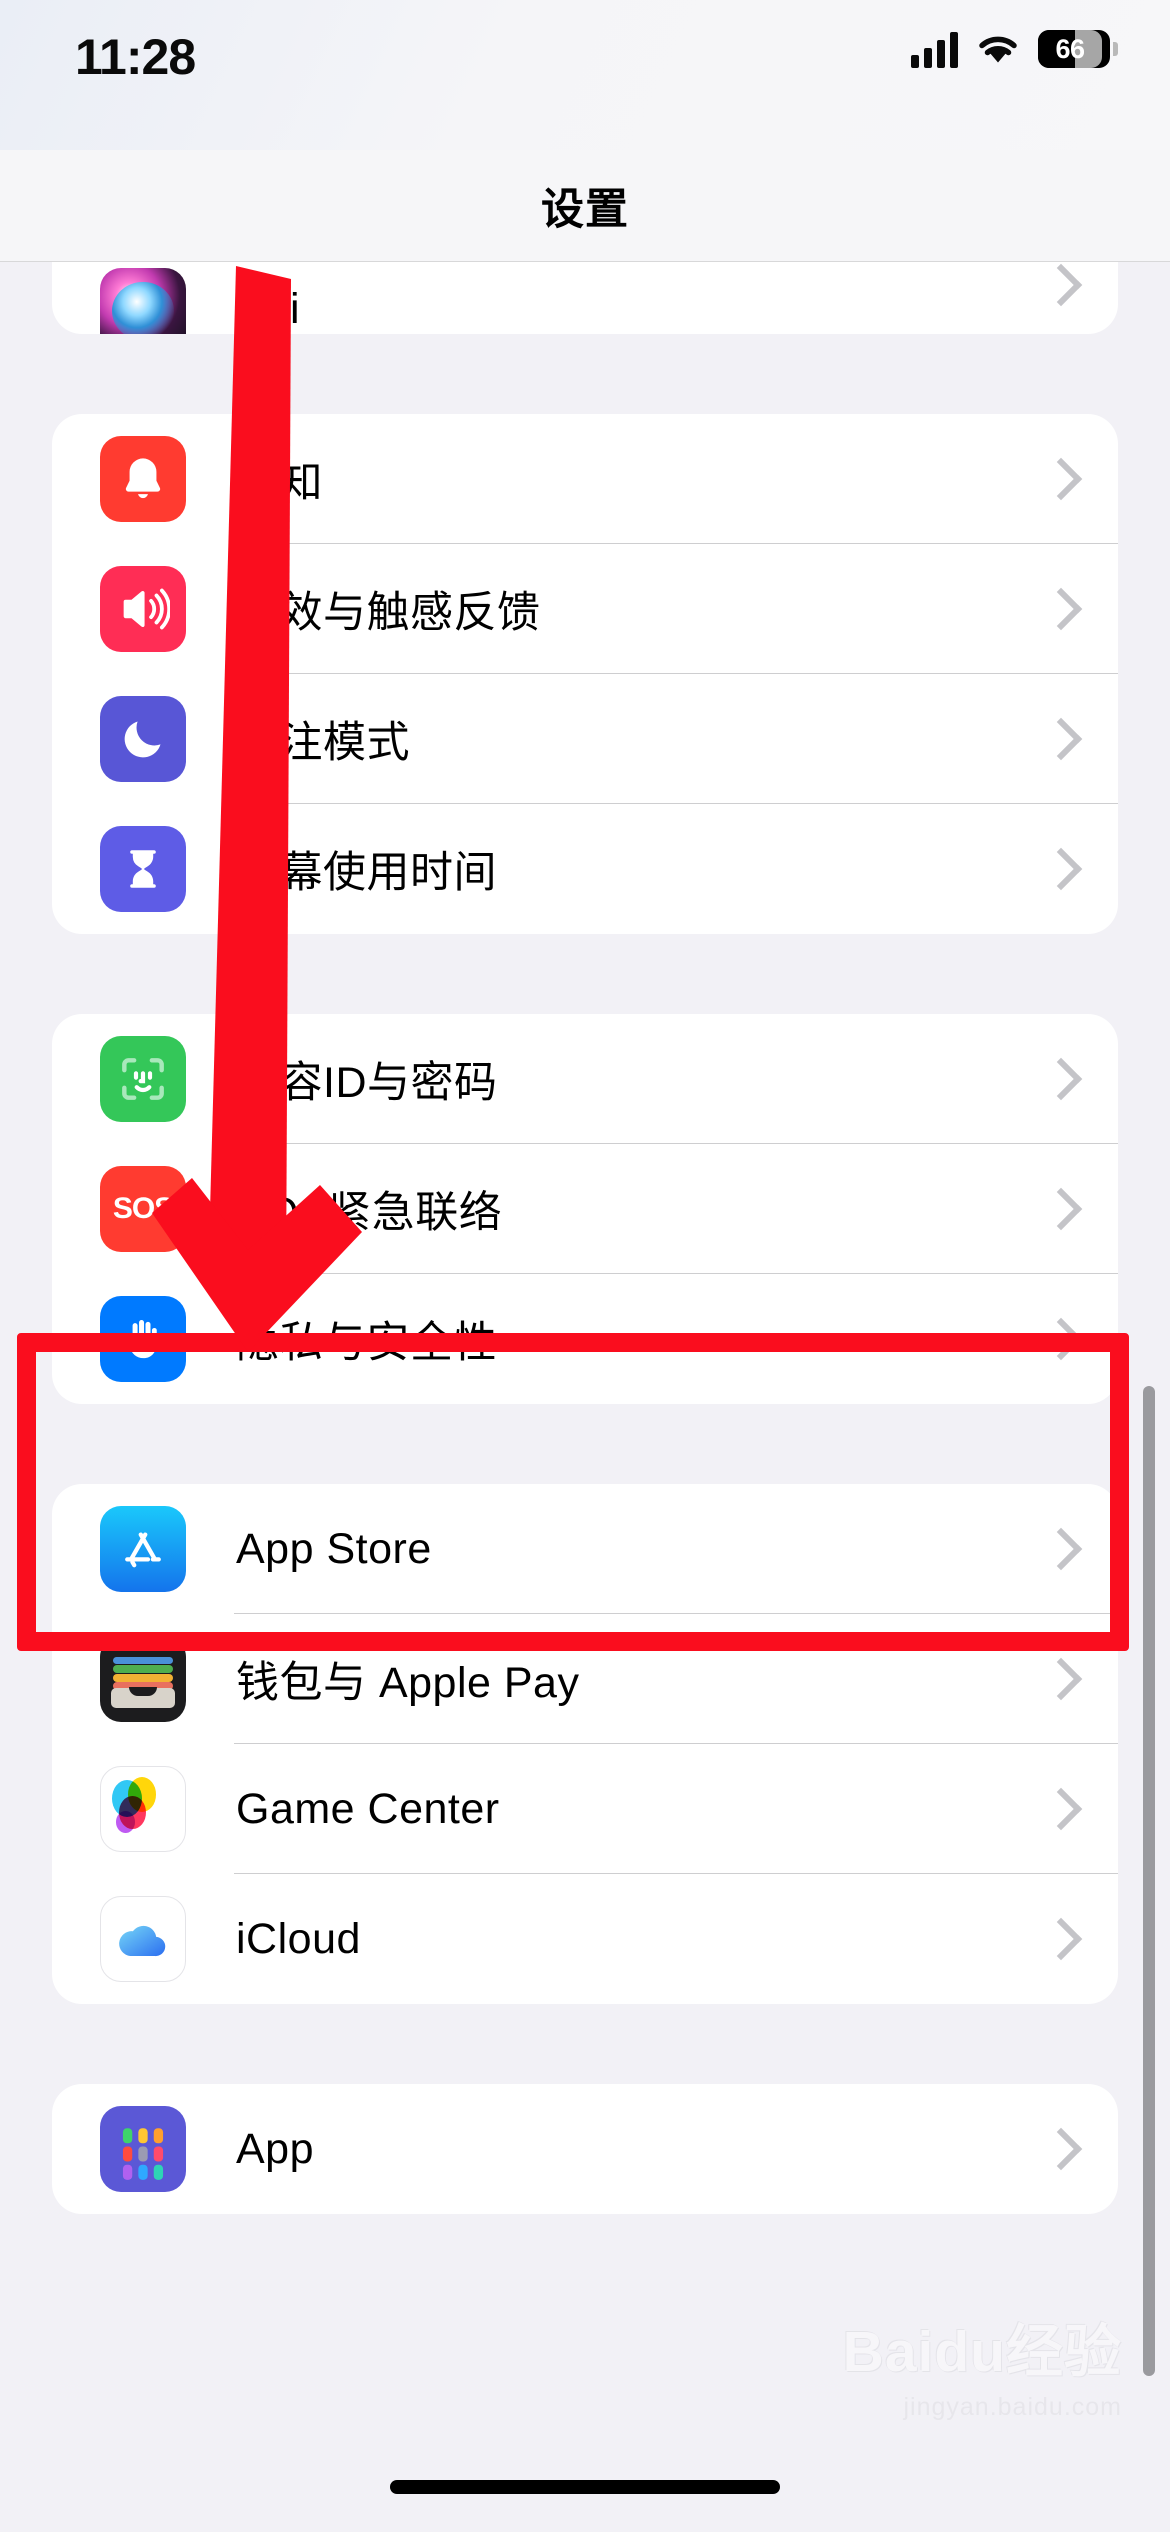  I want to click on screen-time-hourglass-icon, so click(143, 869).